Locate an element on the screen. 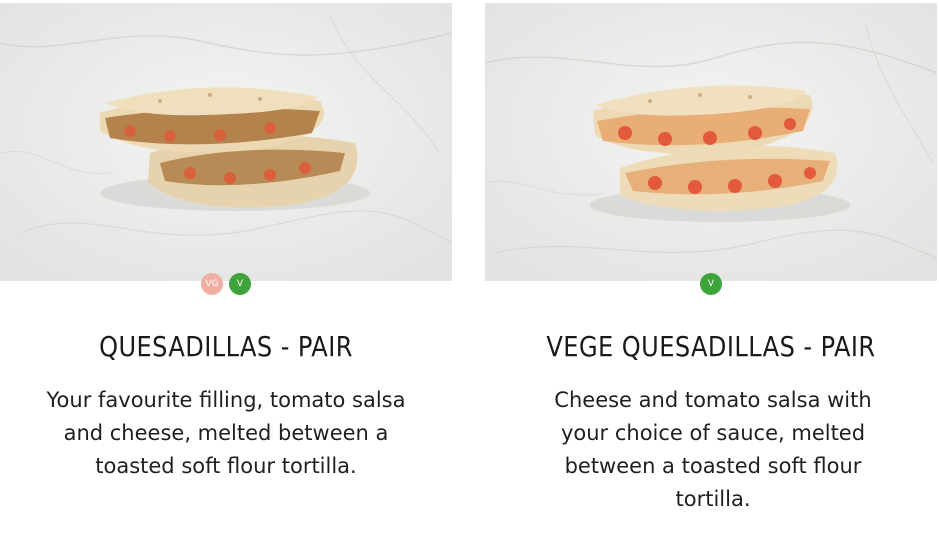 This screenshot has width=939, height=540. product-title: QUESADILLAS - PAIR is located at coordinates (226, 347).